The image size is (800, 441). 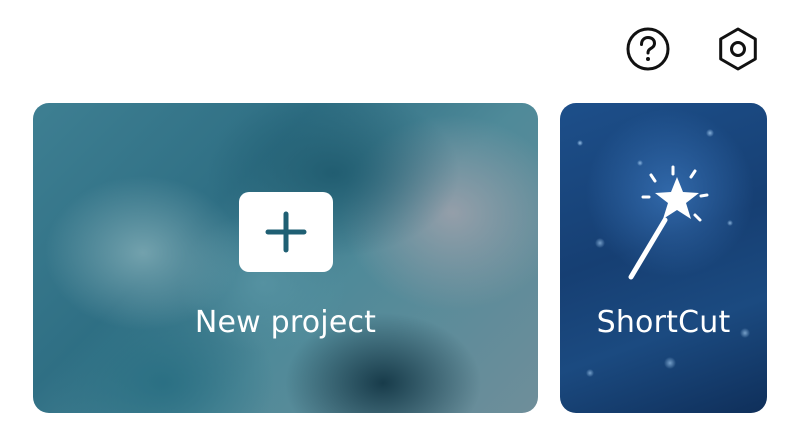 I want to click on question-circle-icon, so click(x=648, y=49).